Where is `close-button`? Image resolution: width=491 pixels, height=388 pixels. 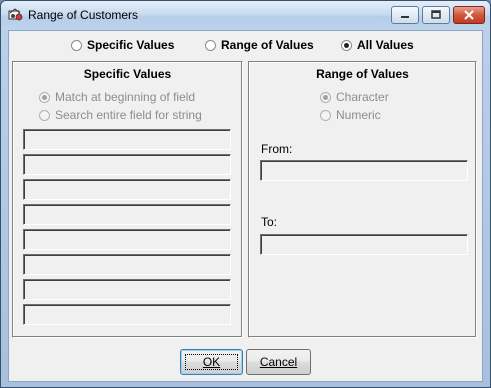
close-button is located at coordinates (469, 15).